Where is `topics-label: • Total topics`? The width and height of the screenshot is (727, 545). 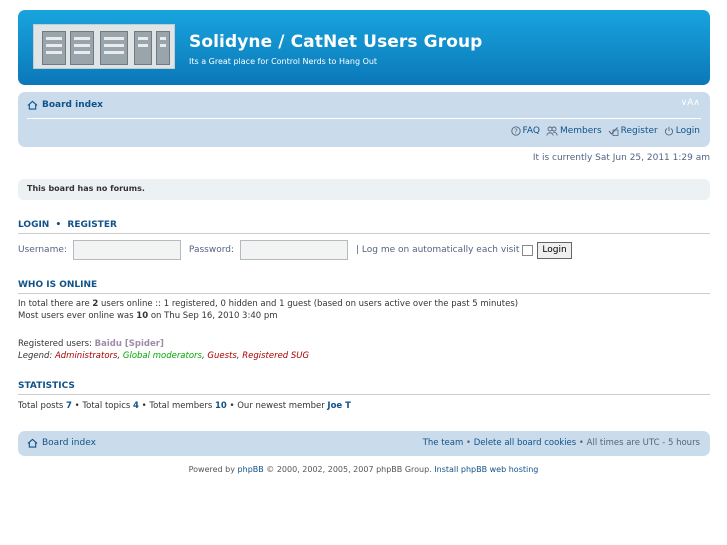 topics-label: • Total topics is located at coordinates (102, 406).